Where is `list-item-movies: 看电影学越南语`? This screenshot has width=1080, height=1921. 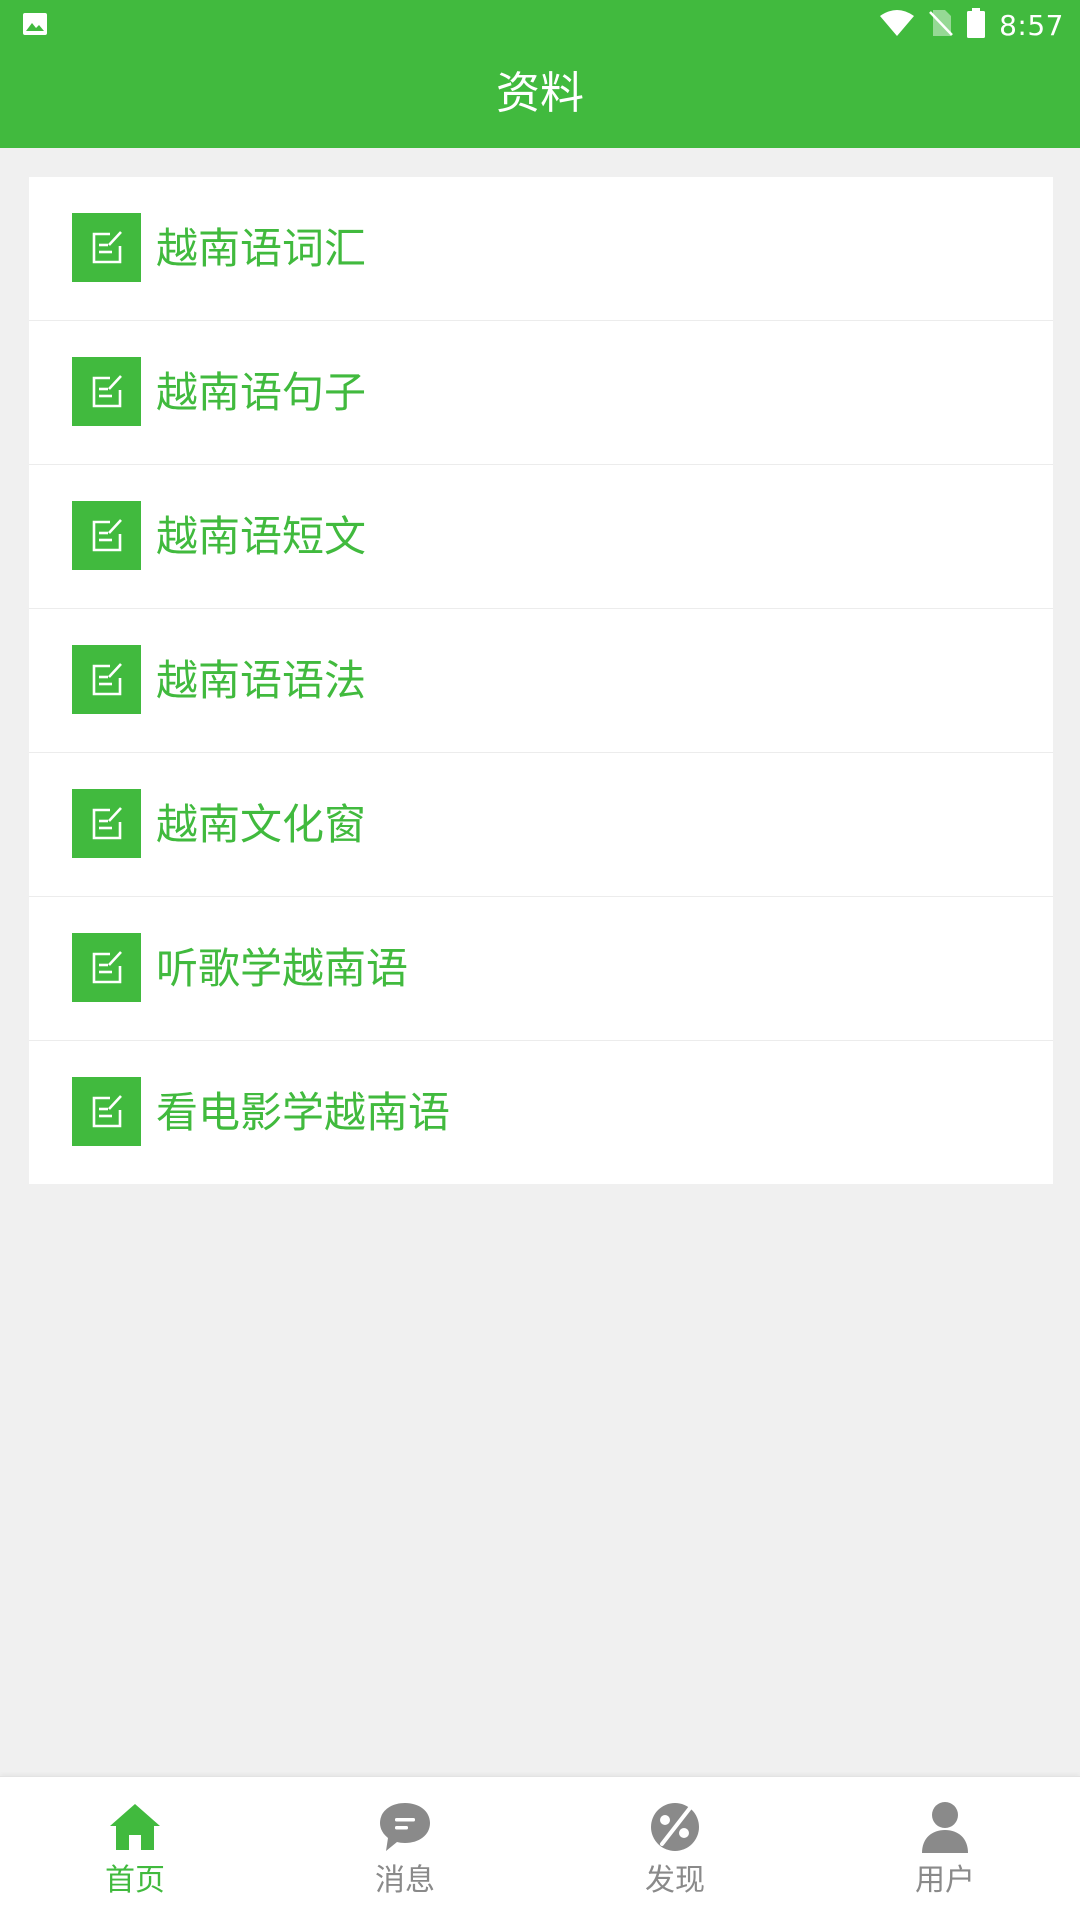
list-item-movies: 看电影学越南语 is located at coordinates (541, 1112).